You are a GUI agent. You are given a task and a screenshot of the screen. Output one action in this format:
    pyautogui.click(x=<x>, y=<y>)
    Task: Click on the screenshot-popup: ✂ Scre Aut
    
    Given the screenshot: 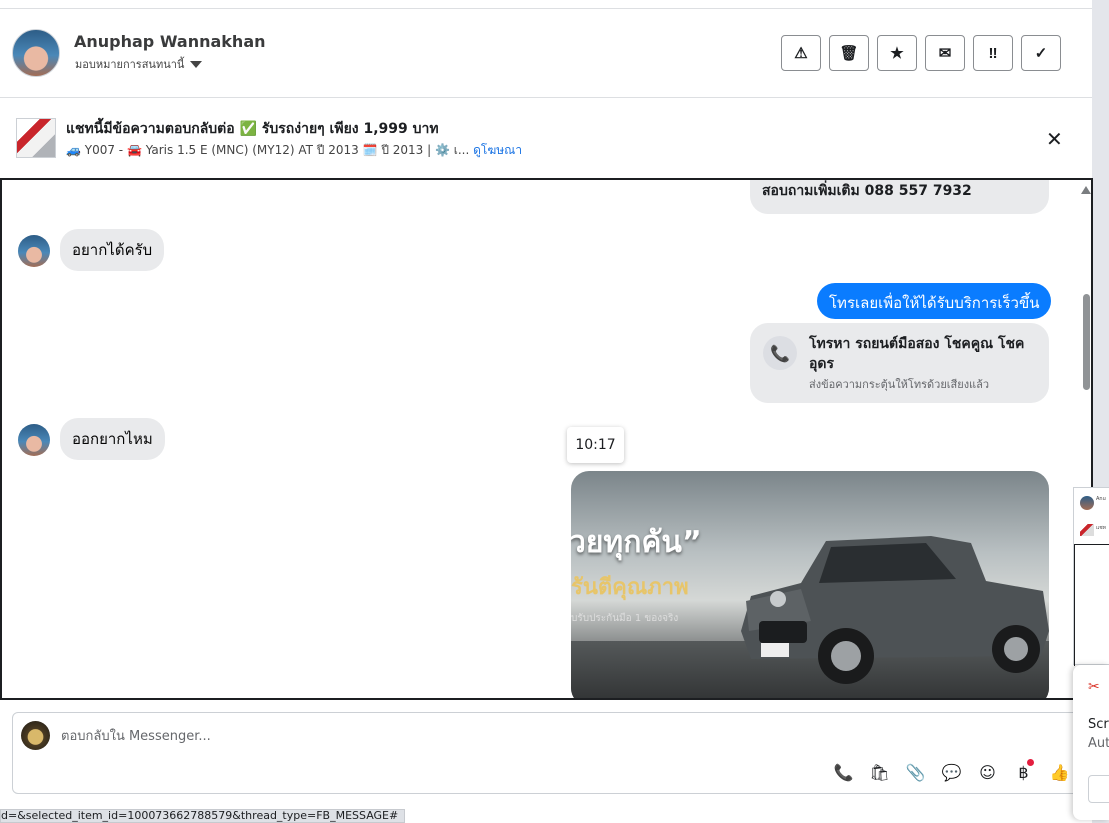 What is the action you would take?
    pyautogui.click(x=1091, y=742)
    